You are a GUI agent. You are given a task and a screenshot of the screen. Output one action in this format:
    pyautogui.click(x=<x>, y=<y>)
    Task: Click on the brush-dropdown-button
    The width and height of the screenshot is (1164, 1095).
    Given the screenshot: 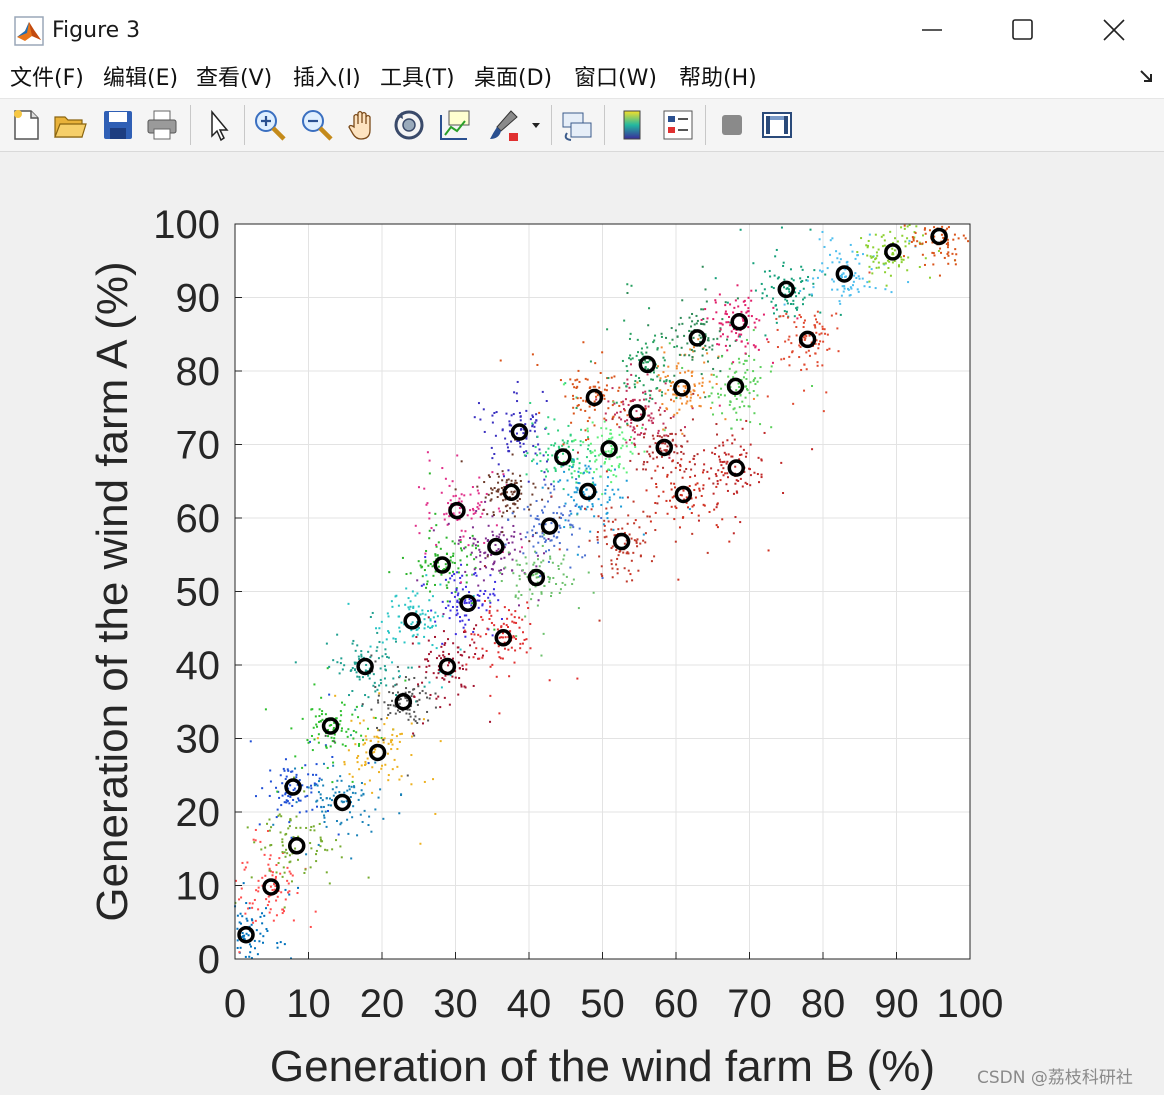 What is the action you would take?
    pyautogui.click(x=536, y=125)
    